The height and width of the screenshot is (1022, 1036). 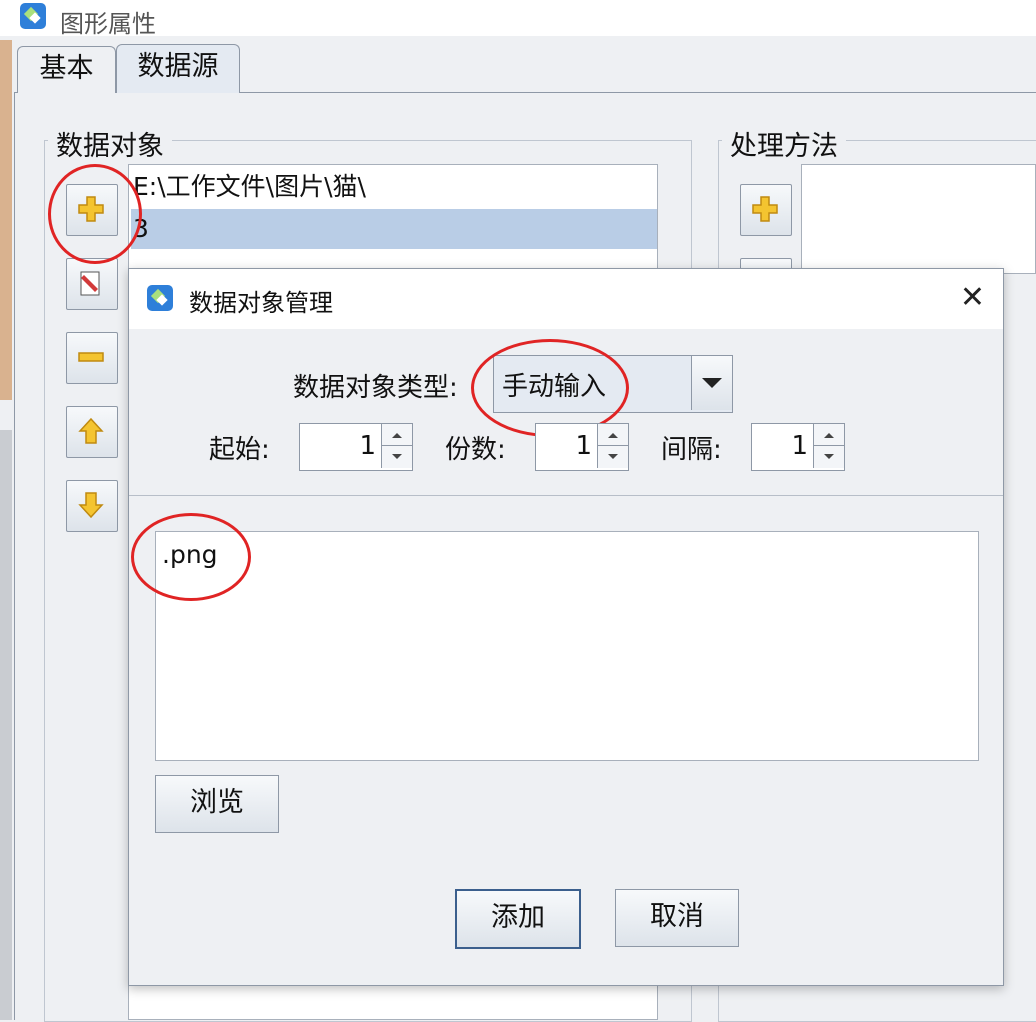 I want to click on background-window-edge, so click(x=6, y=220).